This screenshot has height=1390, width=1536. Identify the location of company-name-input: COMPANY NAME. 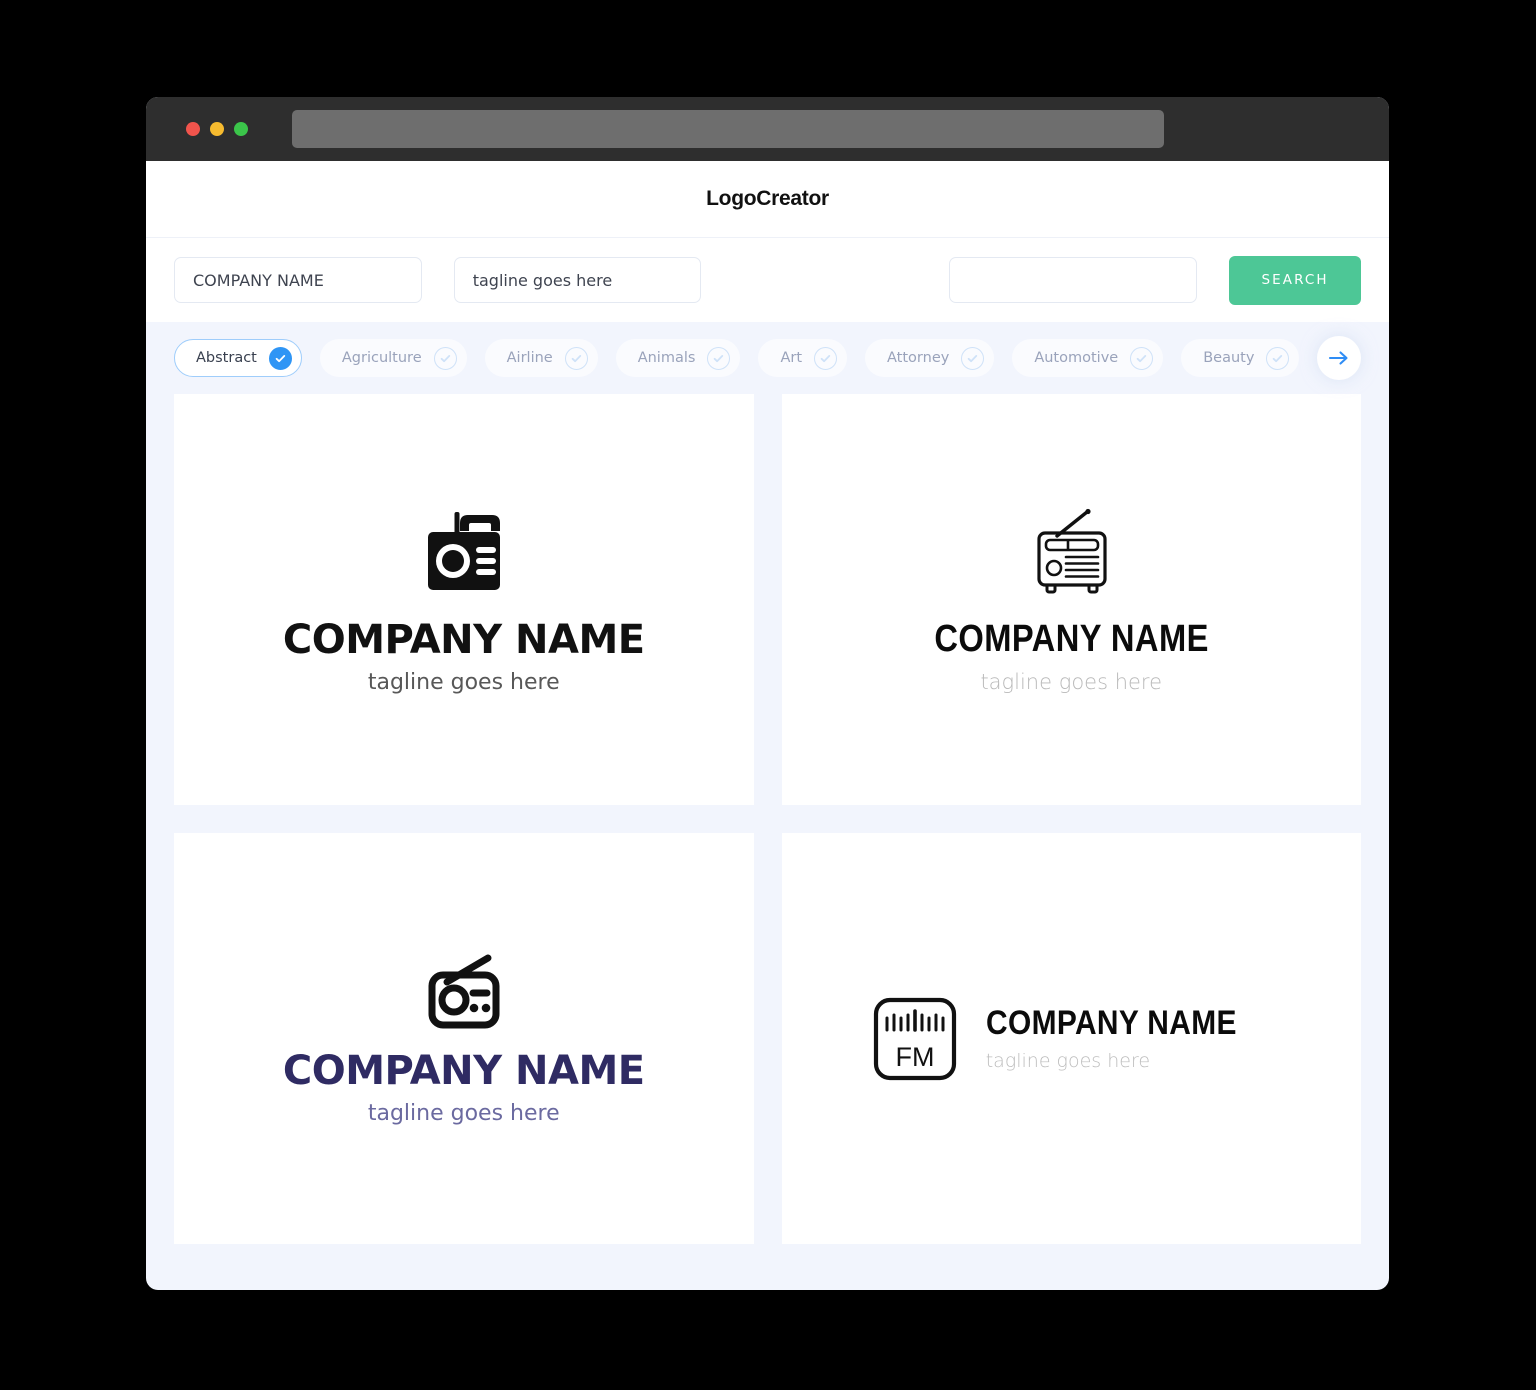
(298, 280).